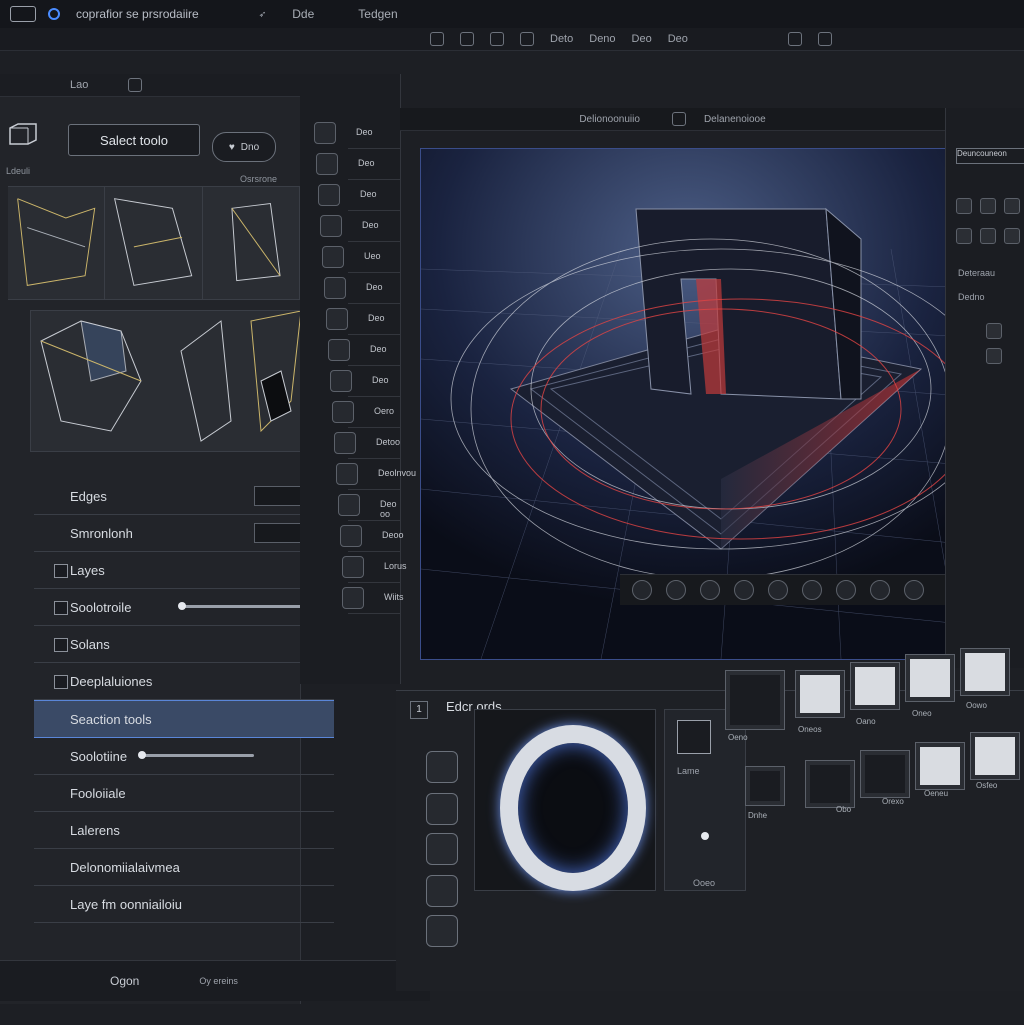 The image size is (1024, 1025). I want to click on editor-tool-3-icon, so click(442, 849).